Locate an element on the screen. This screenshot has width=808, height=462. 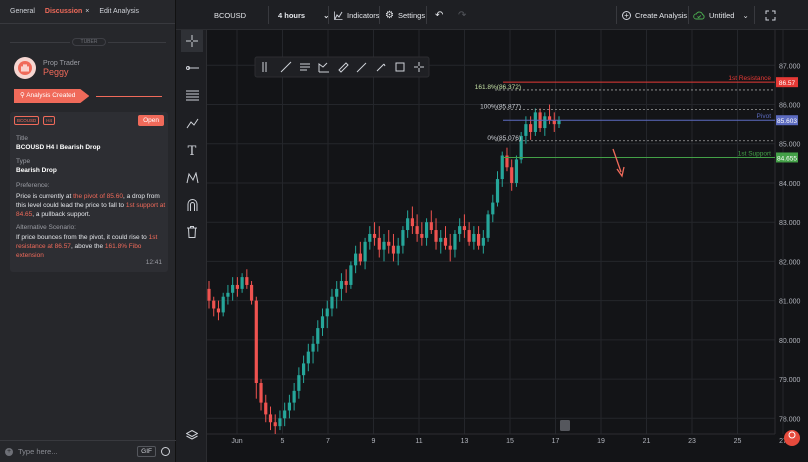
title-value: BCOUSD H4 I Bearish Drop is located at coordinates (58, 147).